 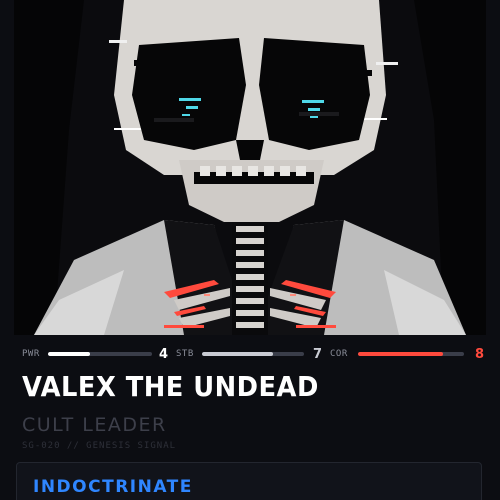 What do you see at coordinates (185, 354) in the screenshot?
I see `stat-label: STB` at bounding box center [185, 354].